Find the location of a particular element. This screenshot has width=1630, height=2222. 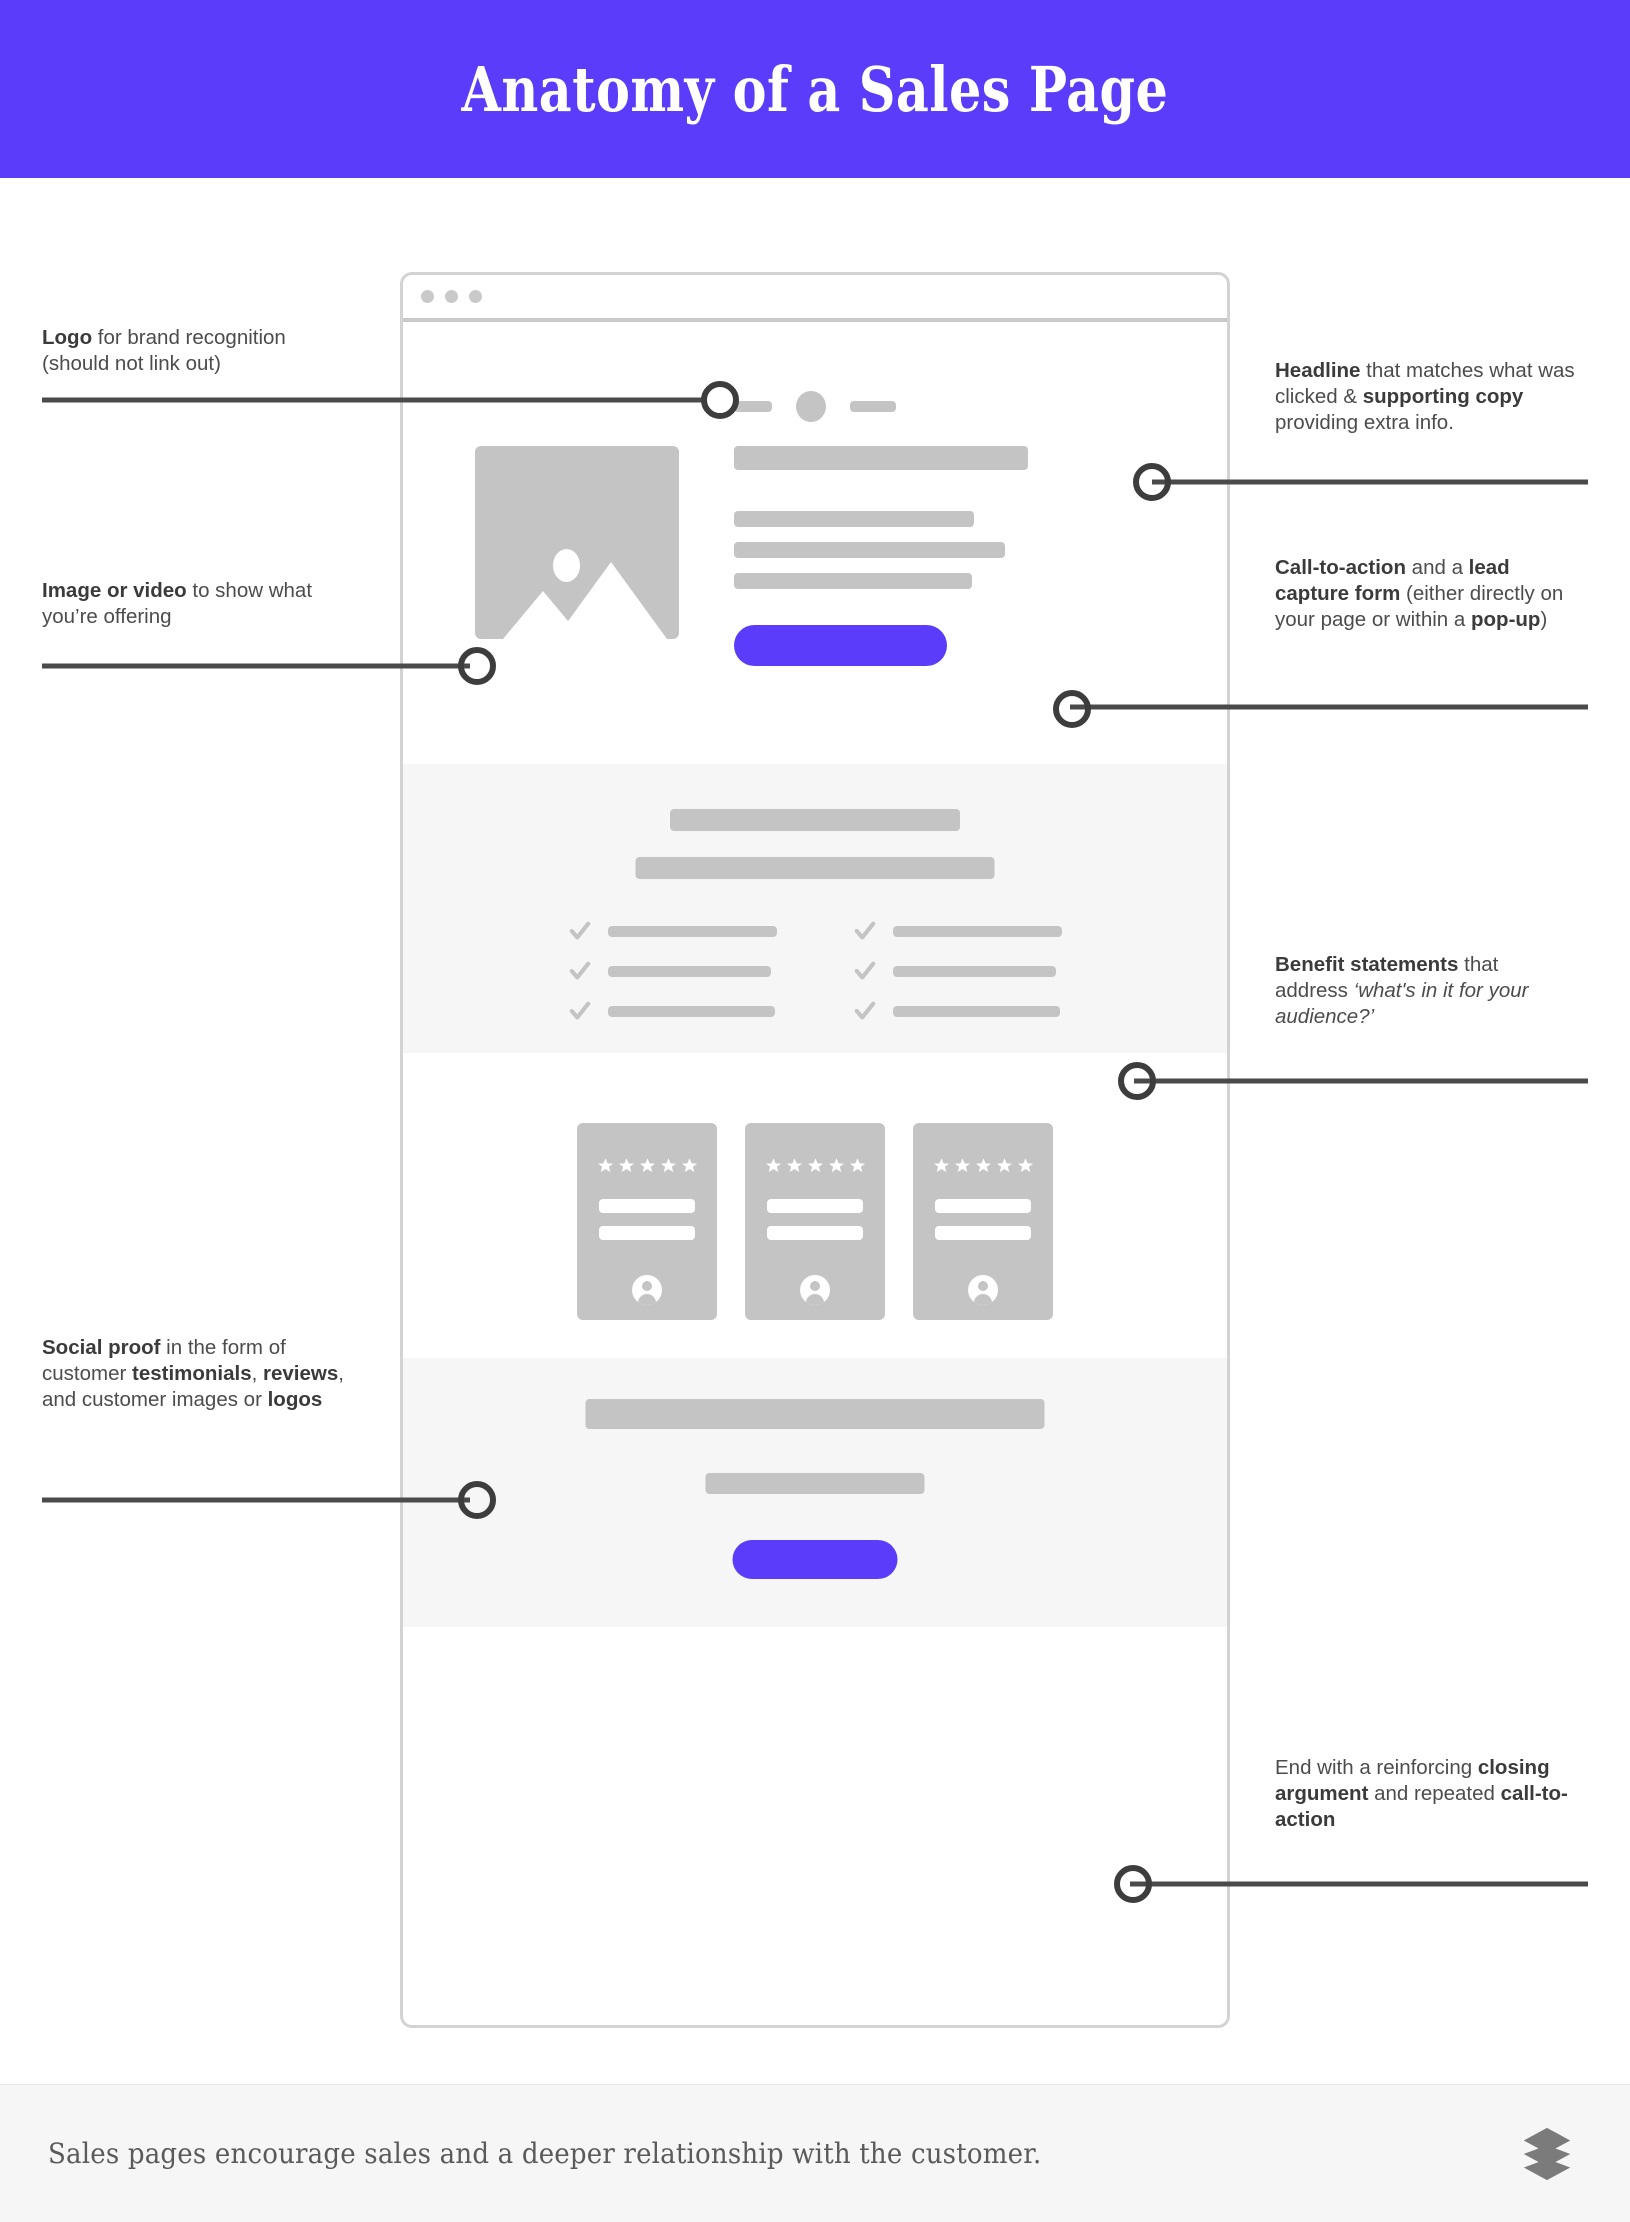

annotation-social-proof-term: Social proof is located at coordinates (101, 1347).